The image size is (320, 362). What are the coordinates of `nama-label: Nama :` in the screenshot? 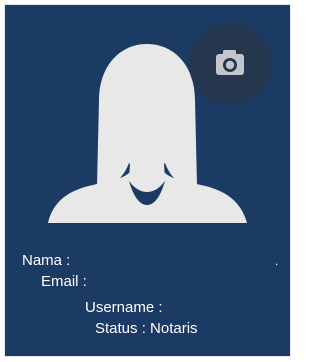 It's located at (46, 260).